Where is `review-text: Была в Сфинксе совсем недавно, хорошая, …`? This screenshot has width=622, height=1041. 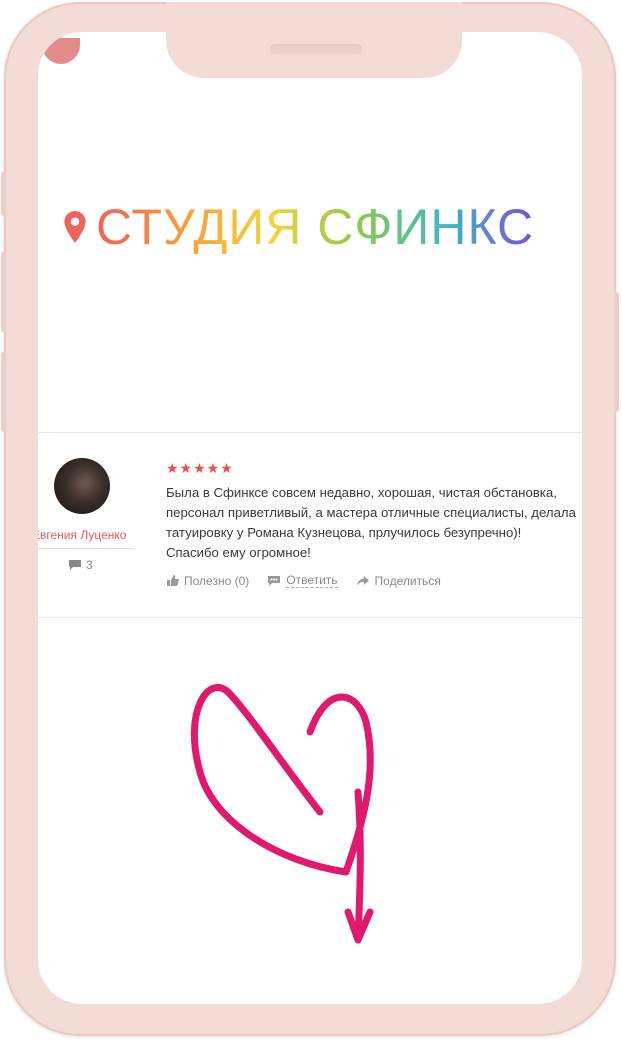
review-text: Была в Сфинксе совсем недавно, хорошая, … is located at coordinates (371, 522).